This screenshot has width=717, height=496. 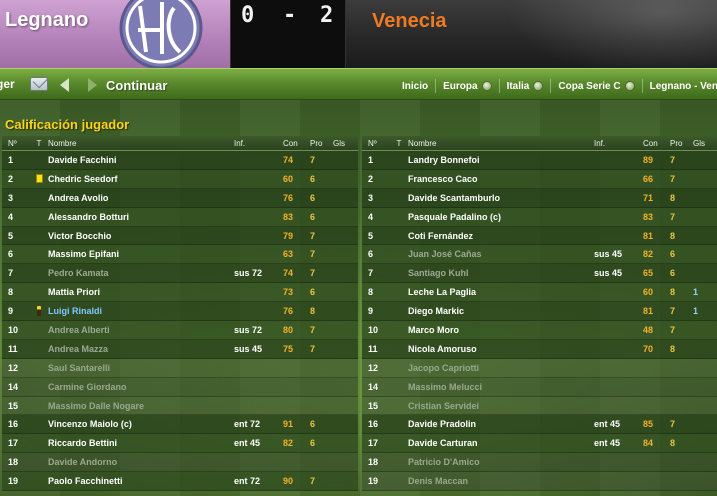 I want to click on player-row: 14 Carmine Giordano, so click(x=180, y=387).